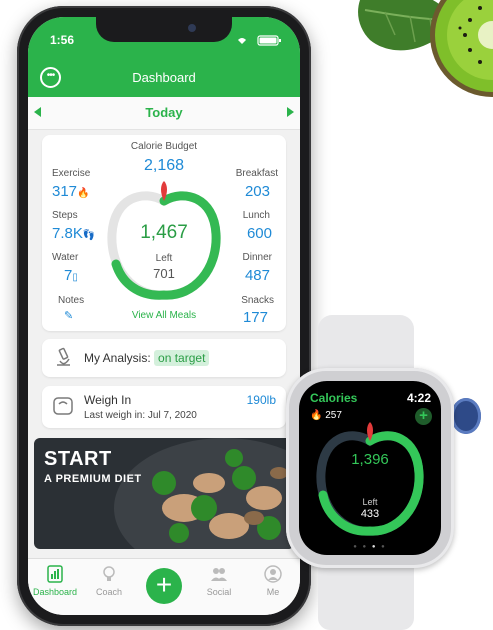 The width and height of the screenshot is (493, 630). I want to click on page-title: Dashboard, so click(164, 77).